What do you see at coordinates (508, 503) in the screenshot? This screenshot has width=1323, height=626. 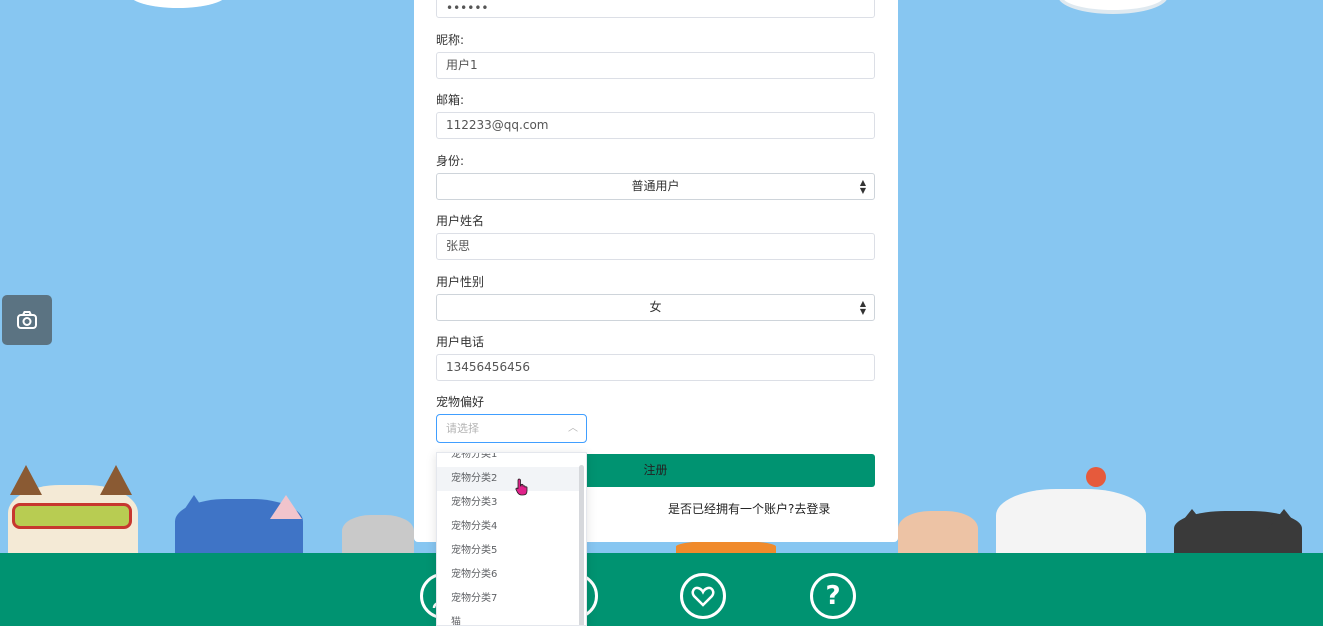 I see `dropdown-option: 宠物分类3` at bounding box center [508, 503].